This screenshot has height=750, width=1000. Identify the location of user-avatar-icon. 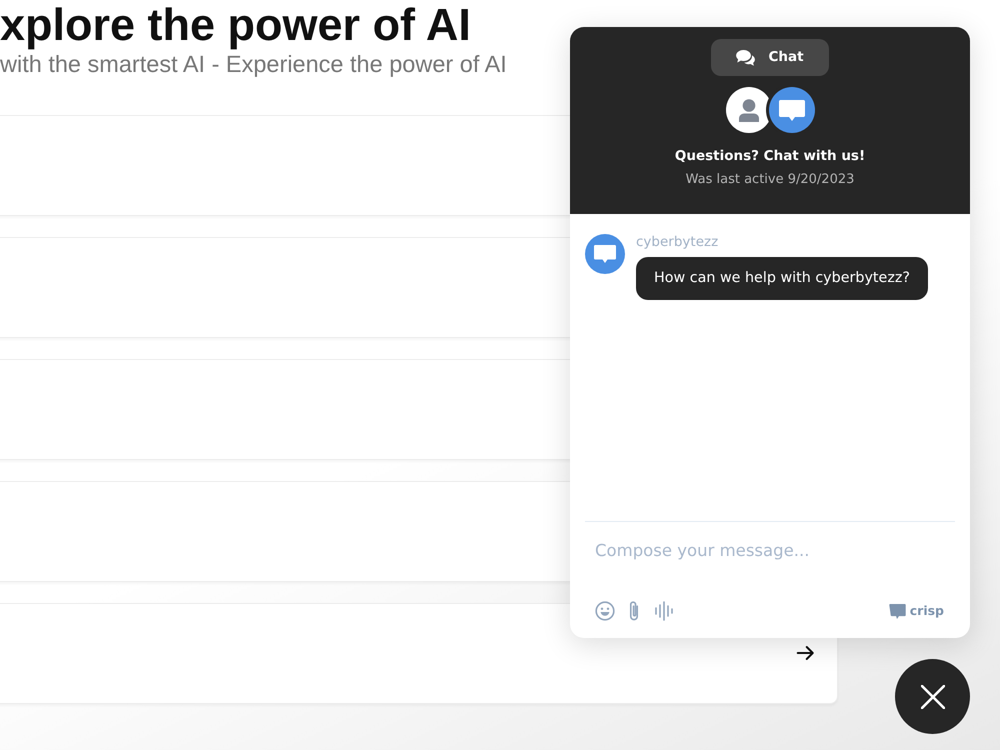
(749, 110).